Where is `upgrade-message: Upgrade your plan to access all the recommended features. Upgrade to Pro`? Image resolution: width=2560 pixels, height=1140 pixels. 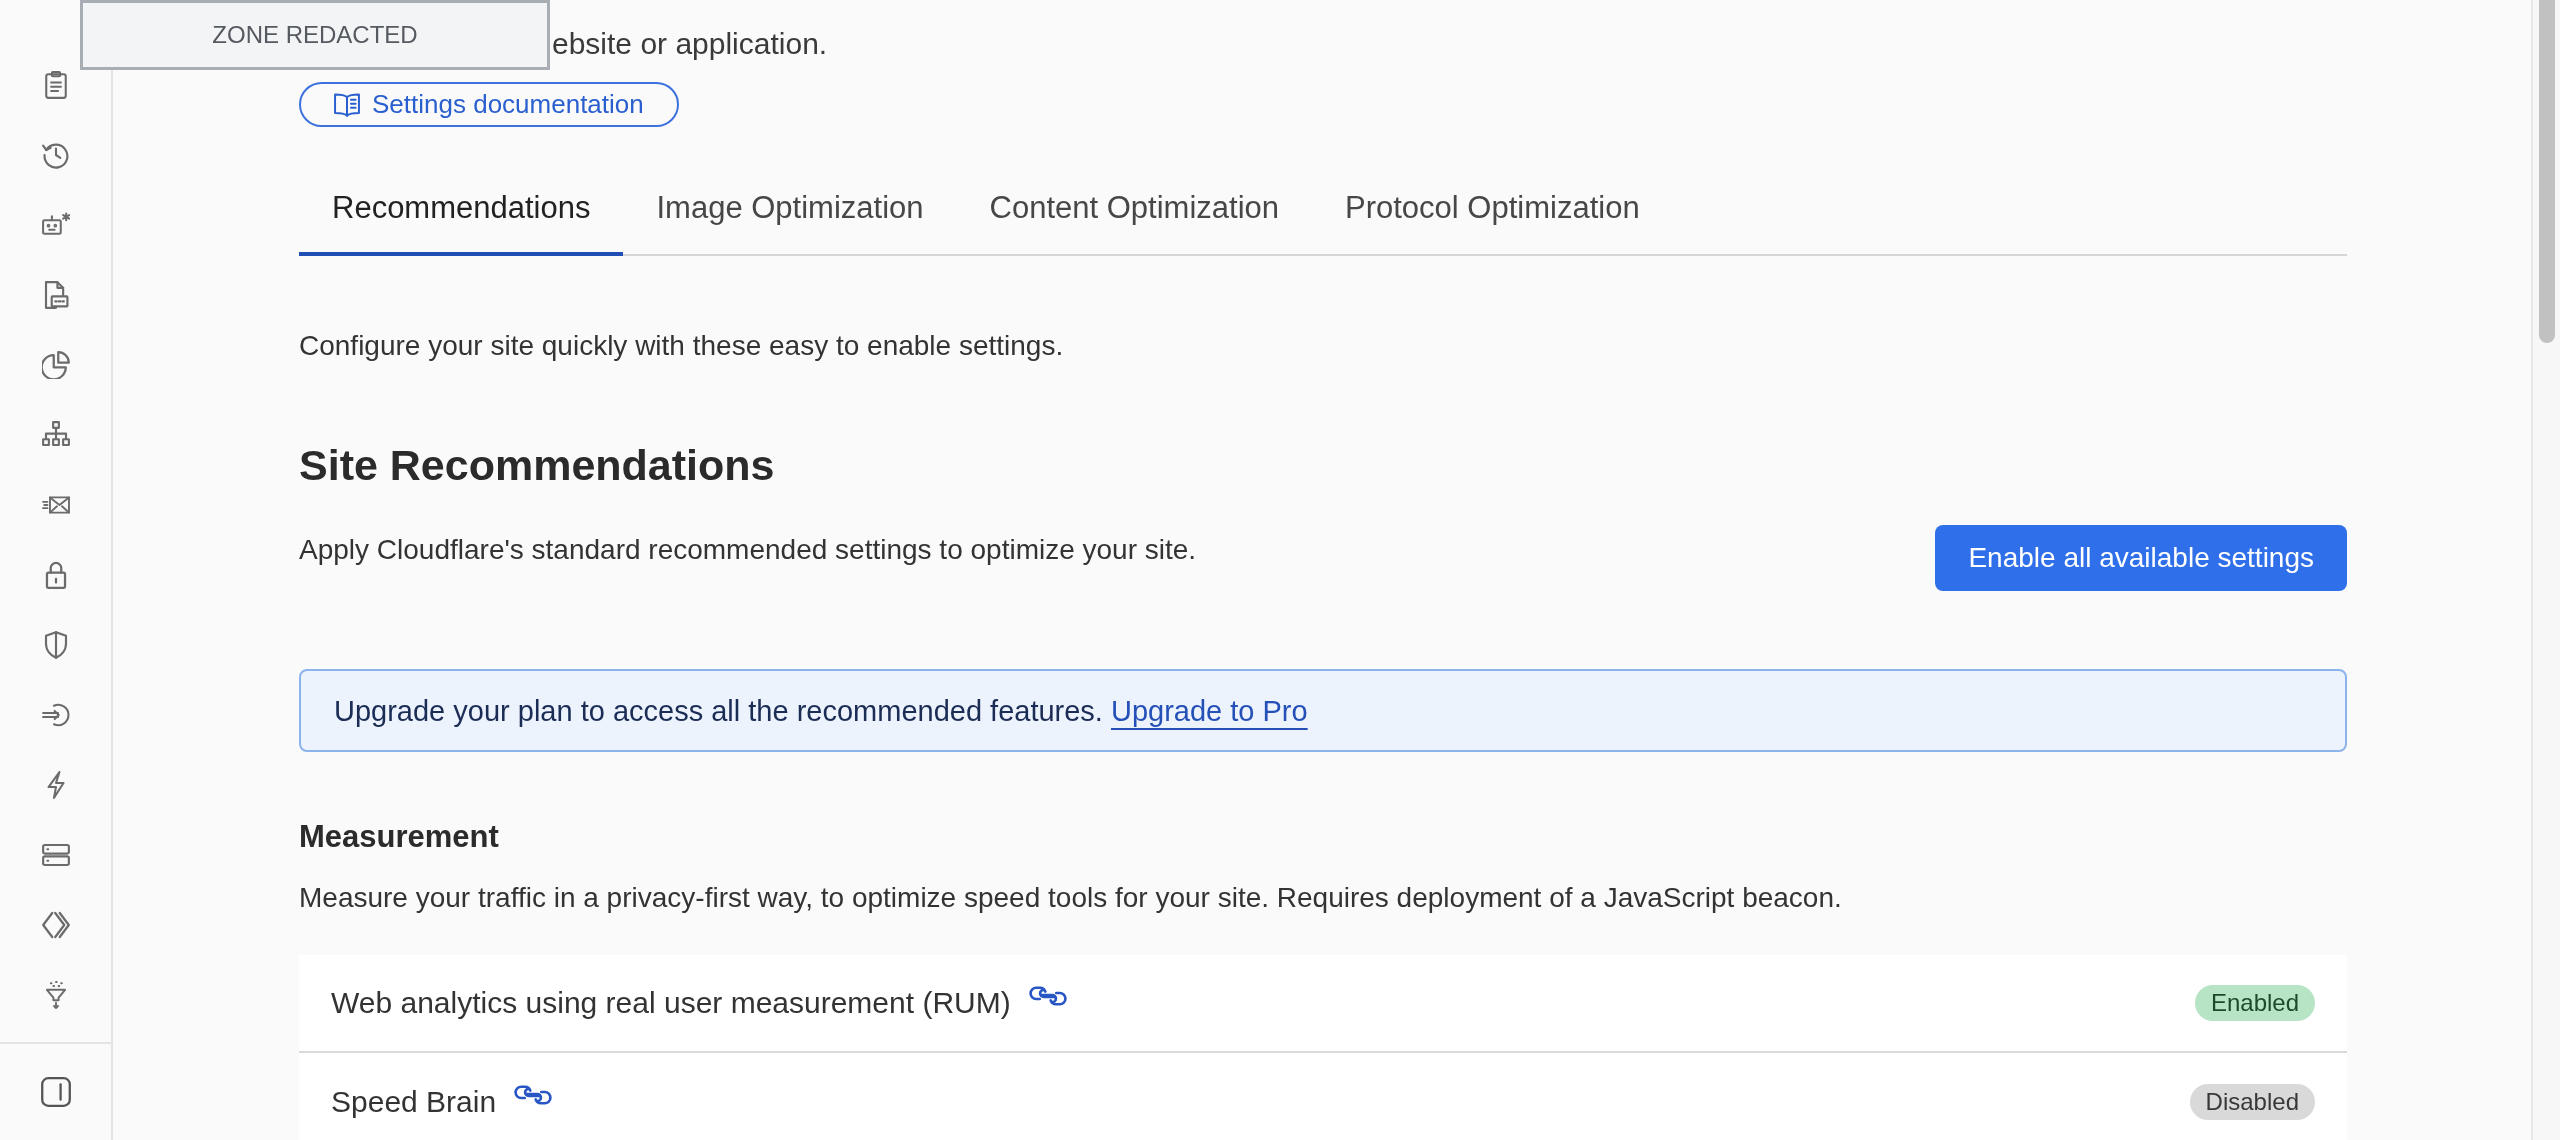 upgrade-message: Upgrade your plan to access all the recommended features. Upgrade to Pro is located at coordinates (821, 711).